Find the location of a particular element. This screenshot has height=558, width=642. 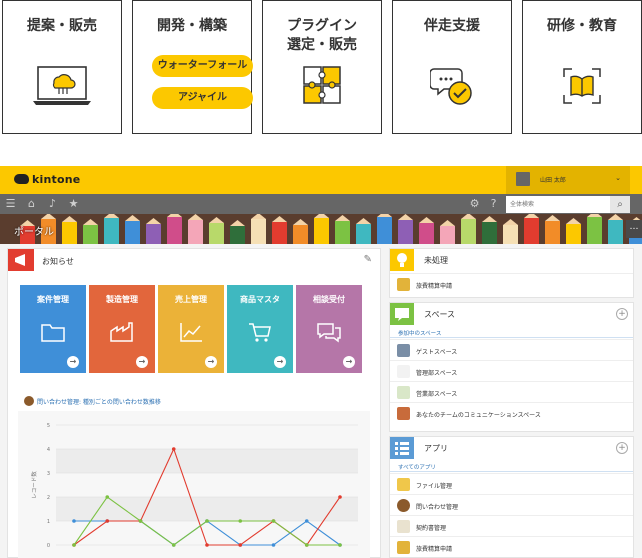

nav-bar: ☰ ⌂ ♪ ★ ⚙ ? ⌕ is located at coordinates (321, 204).